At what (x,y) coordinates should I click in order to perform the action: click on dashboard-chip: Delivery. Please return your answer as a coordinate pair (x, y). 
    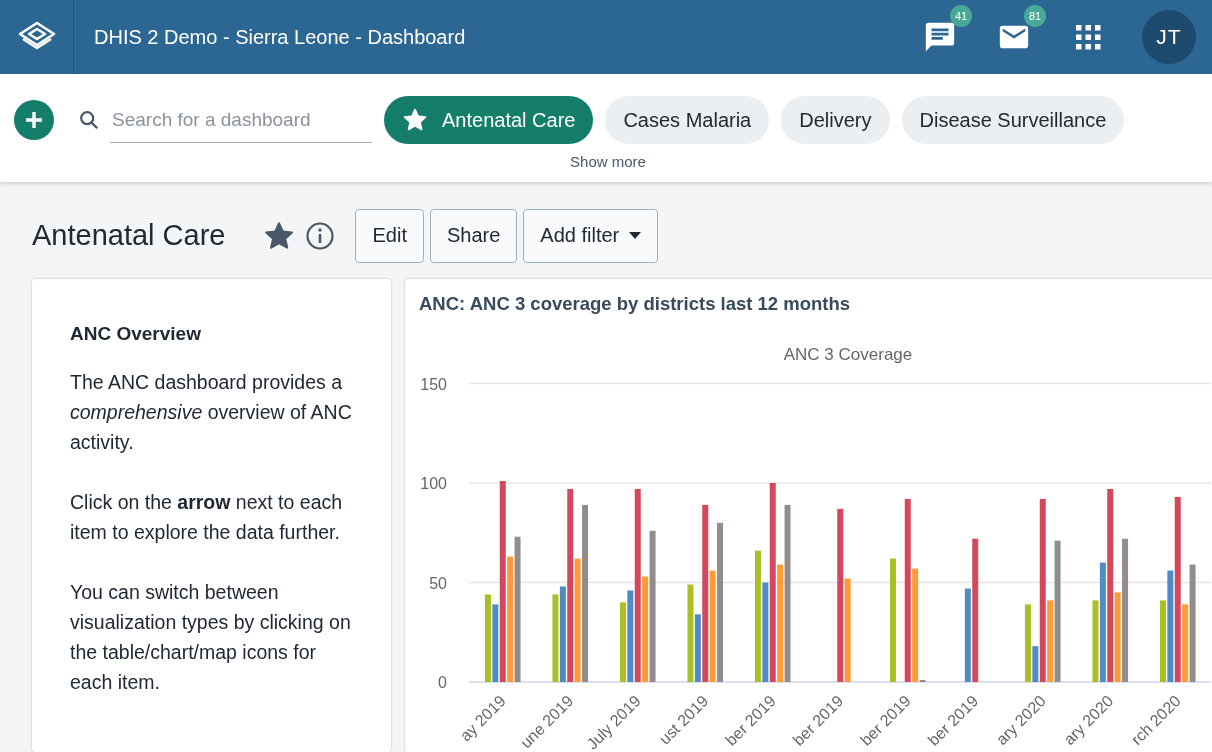
    Looking at the image, I should click on (835, 120).